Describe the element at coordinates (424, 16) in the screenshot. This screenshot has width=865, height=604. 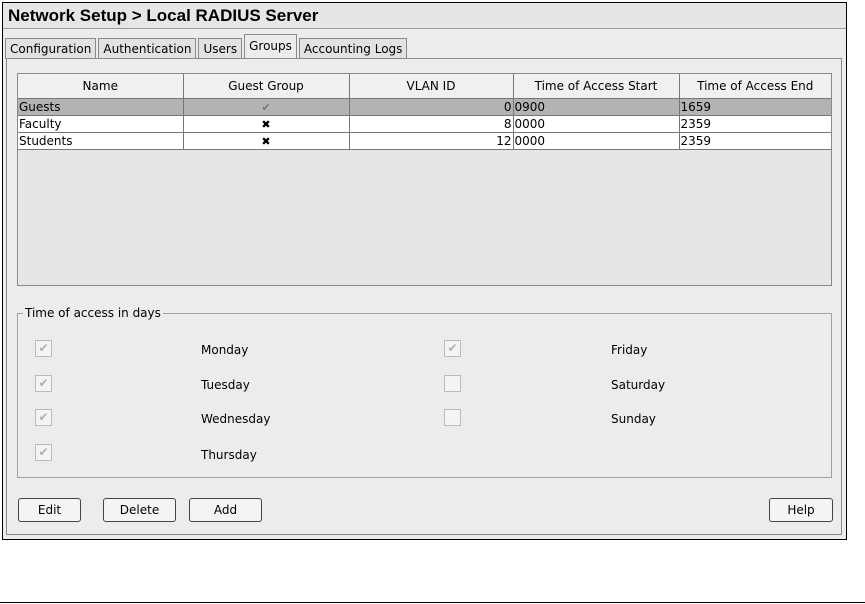
I see `window-title: Network Setup > Local RADIUS Server` at that location.